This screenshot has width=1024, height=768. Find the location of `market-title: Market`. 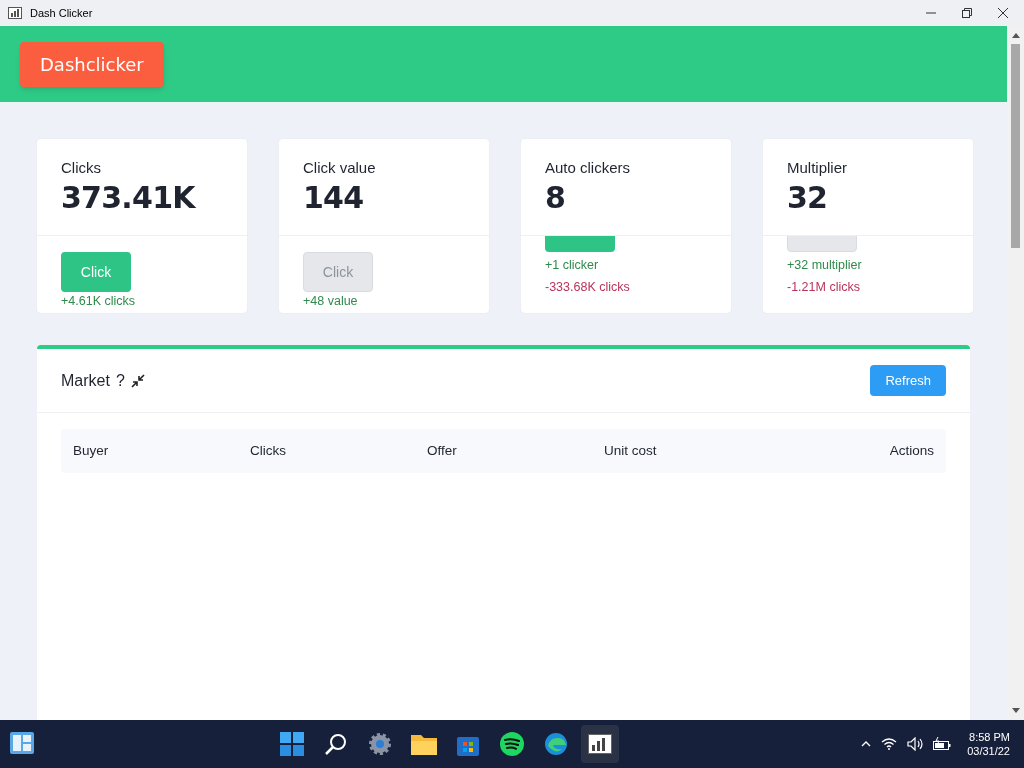

market-title: Market is located at coordinates (85, 380).